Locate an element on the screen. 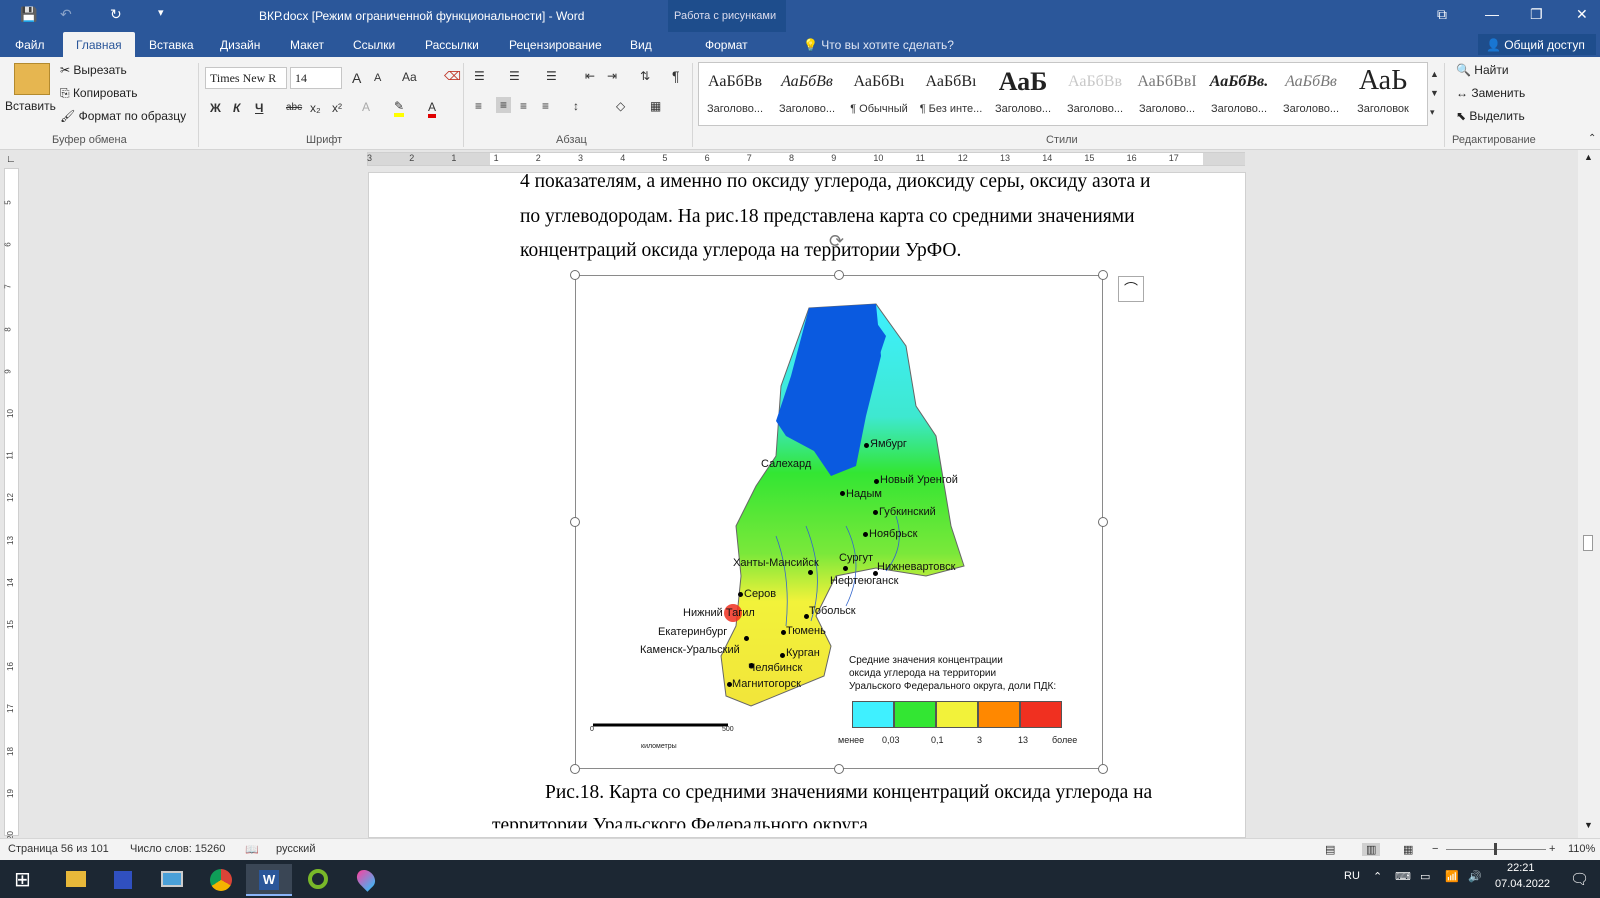 Image resolution: width=1600 pixels, height=898 pixels. grow-font-button: A is located at coordinates (356, 78).